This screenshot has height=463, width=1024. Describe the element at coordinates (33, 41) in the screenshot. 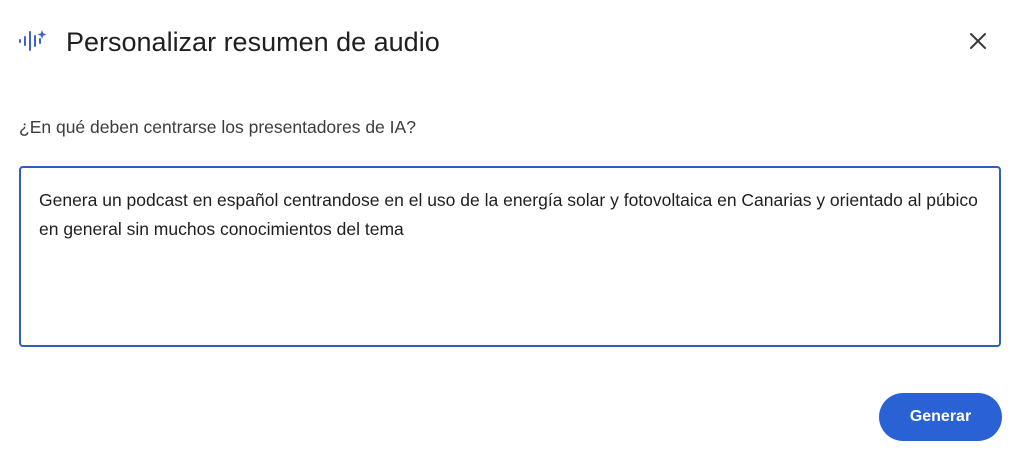

I see `audio-spark-icon` at that location.